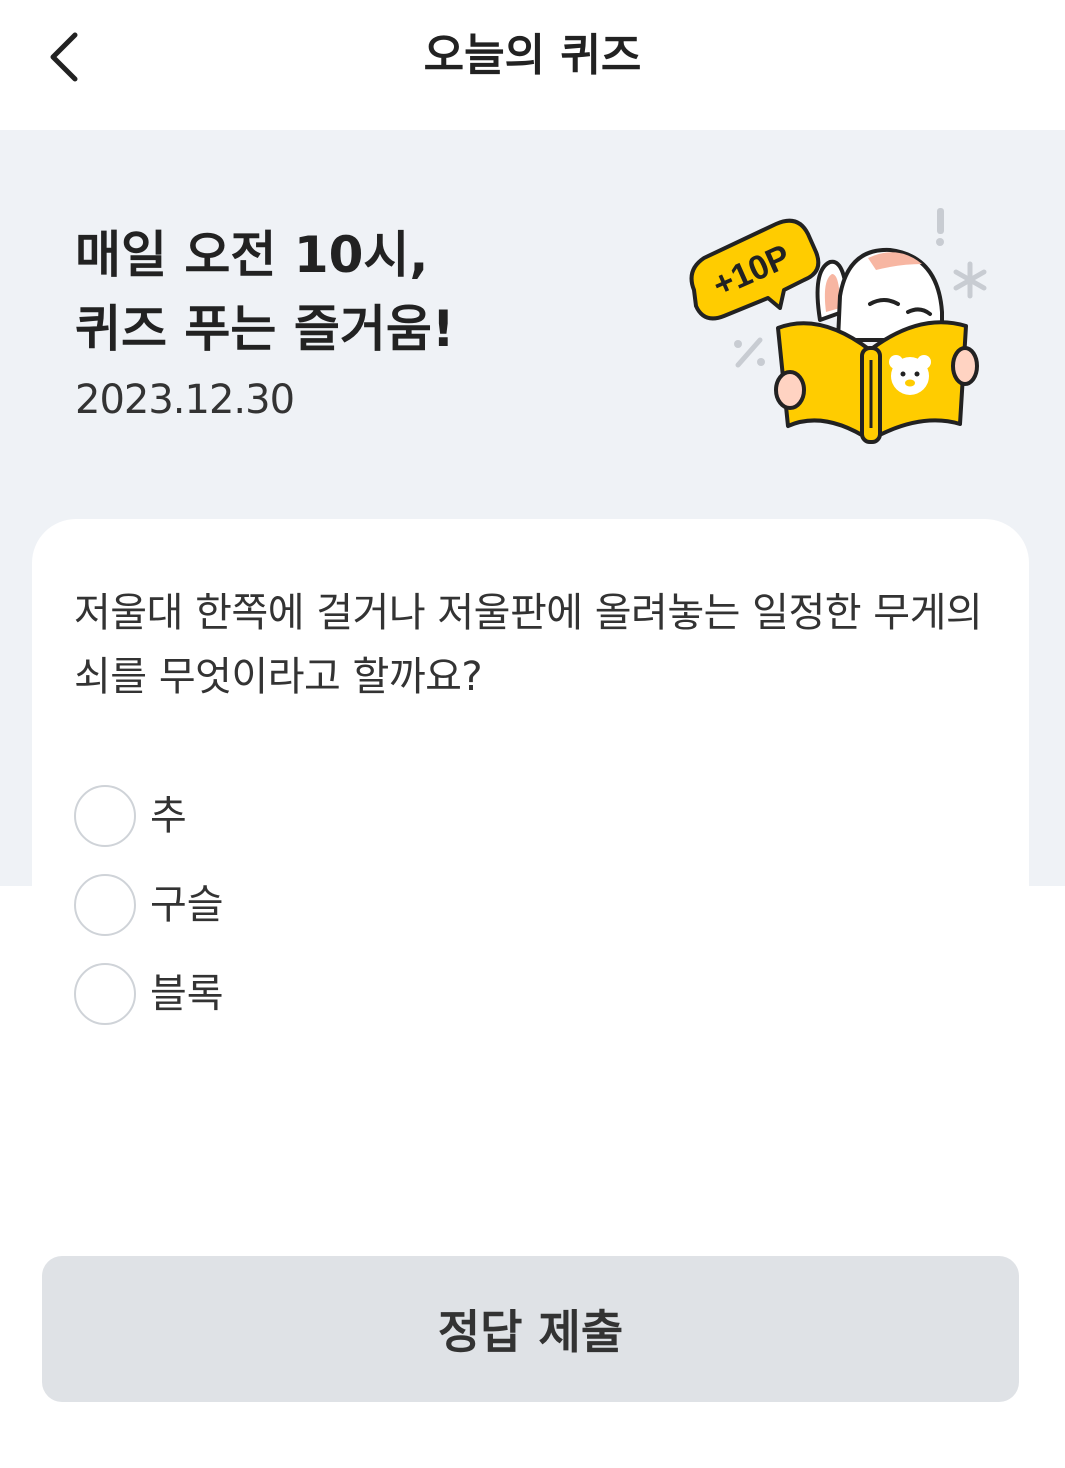 This screenshot has height=1468, width=1065. Describe the element at coordinates (940, 221) in the screenshot. I see `exclamation-mark-icon` at that location.